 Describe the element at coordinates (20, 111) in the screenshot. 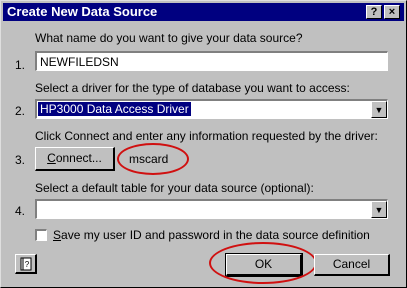

I see `step-2-number: 2.` at that location.